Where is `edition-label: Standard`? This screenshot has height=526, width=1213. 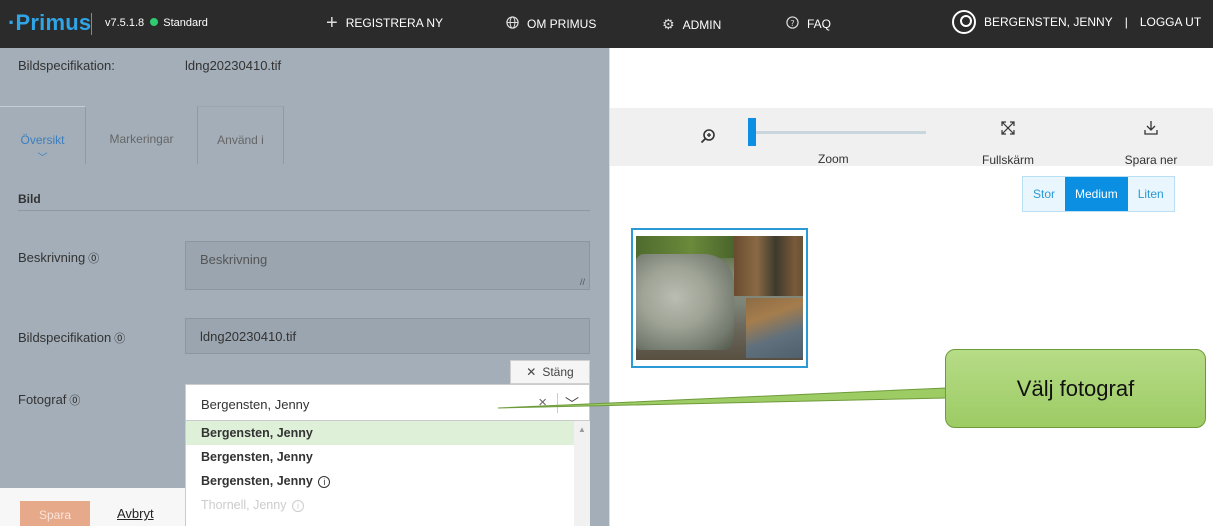
edition-label: Standard is located at coordinates (185, 23).